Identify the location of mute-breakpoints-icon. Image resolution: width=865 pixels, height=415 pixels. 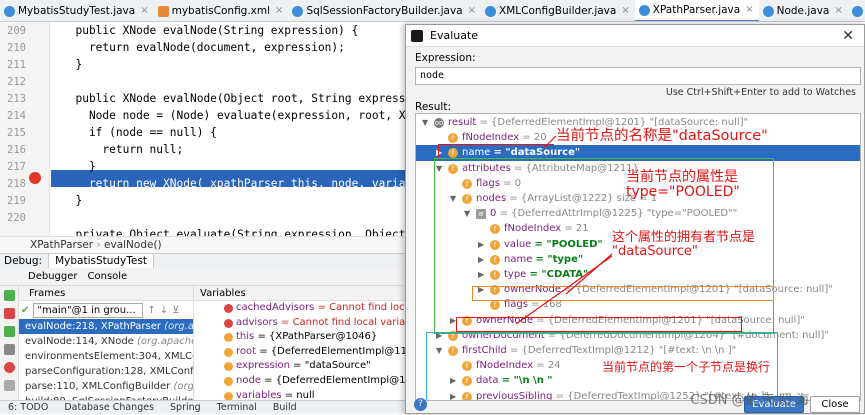
(9, 385).